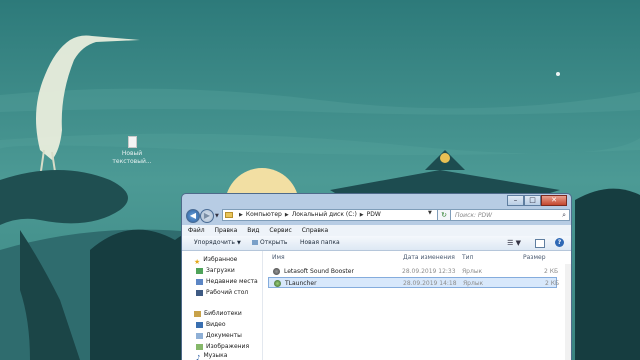 The height and width of the screenshot is (360, 640). Describe the element at coordinates (534, 257) in the screenshot. I see `column-size: Размер` at that location.